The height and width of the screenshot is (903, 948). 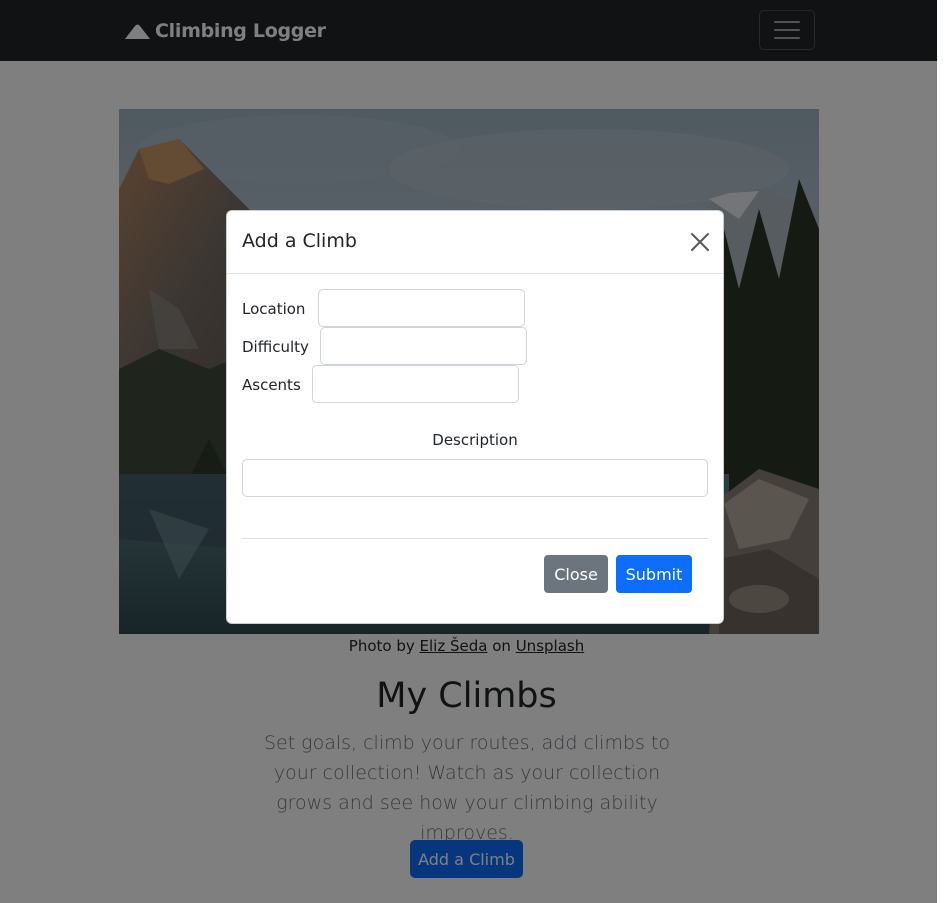 I want to click on location-label: Location, so click(x=274, y=309).